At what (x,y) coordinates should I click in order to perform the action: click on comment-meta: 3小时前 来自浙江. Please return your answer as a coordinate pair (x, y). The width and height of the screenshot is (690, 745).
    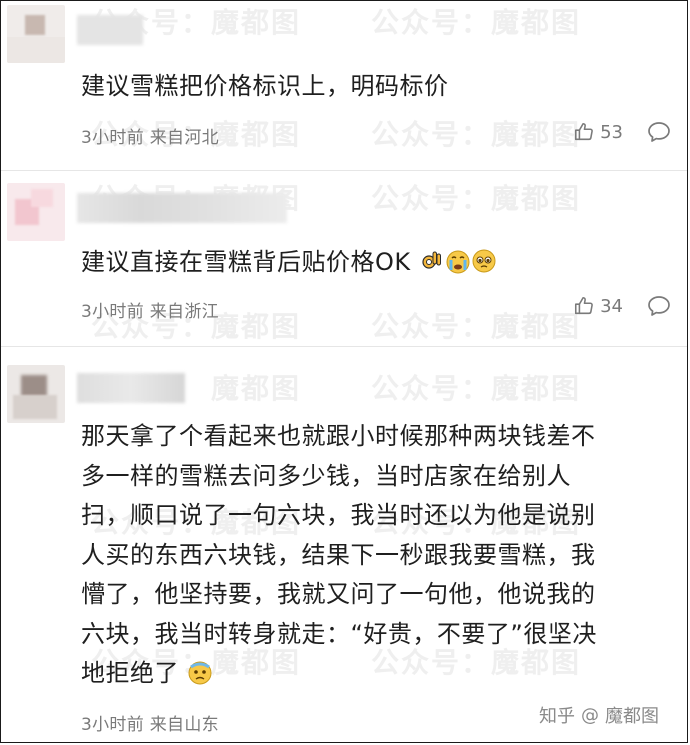
    Looking at the image, I should click on (150, 309).